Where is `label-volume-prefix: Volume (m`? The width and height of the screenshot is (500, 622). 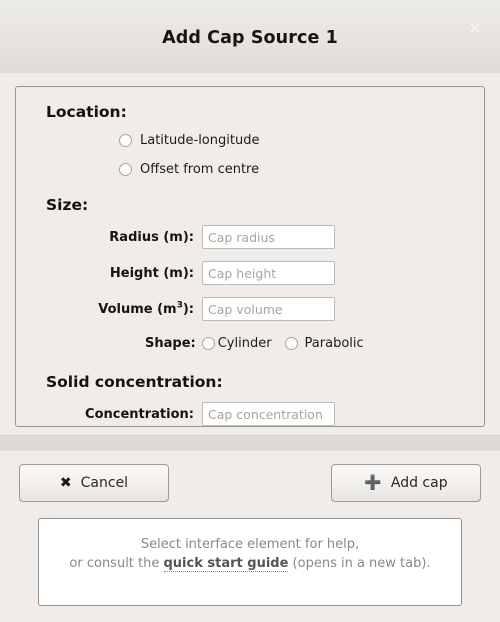
label-volume-prefix: Volume (m is located at coordinates (137, 309).